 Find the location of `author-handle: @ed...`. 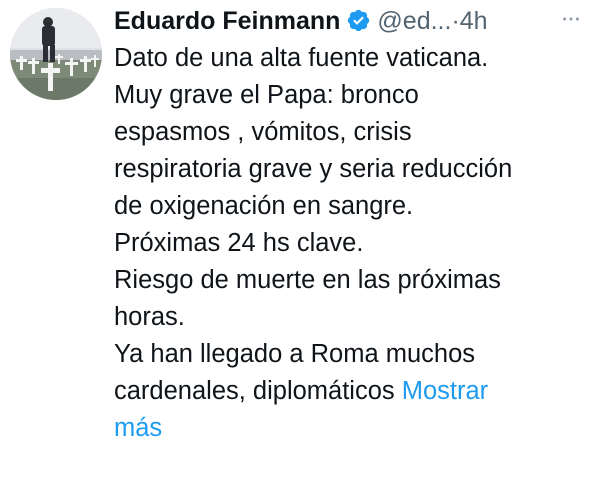

author-handle: @ed... is located at coordinates (414, 21).